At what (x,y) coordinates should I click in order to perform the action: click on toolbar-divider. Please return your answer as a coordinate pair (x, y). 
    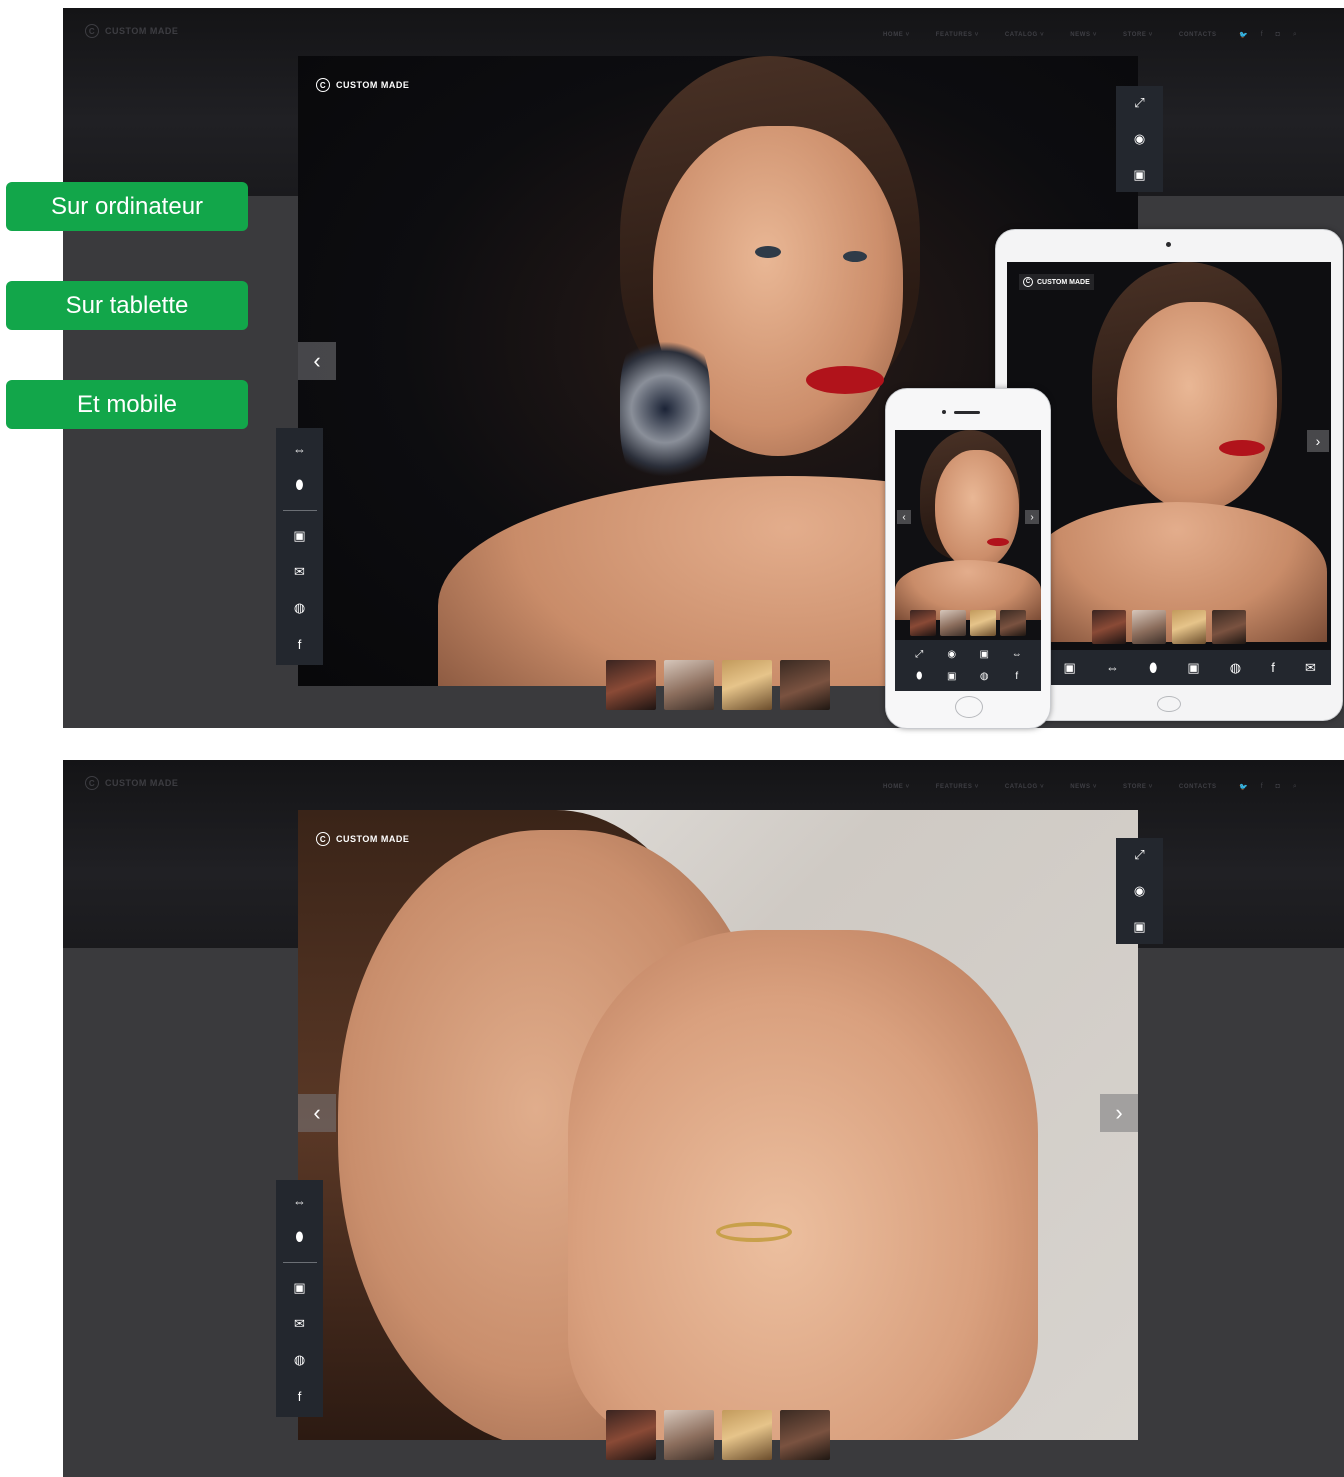
    Looking at the image, I should click on (299, 510).